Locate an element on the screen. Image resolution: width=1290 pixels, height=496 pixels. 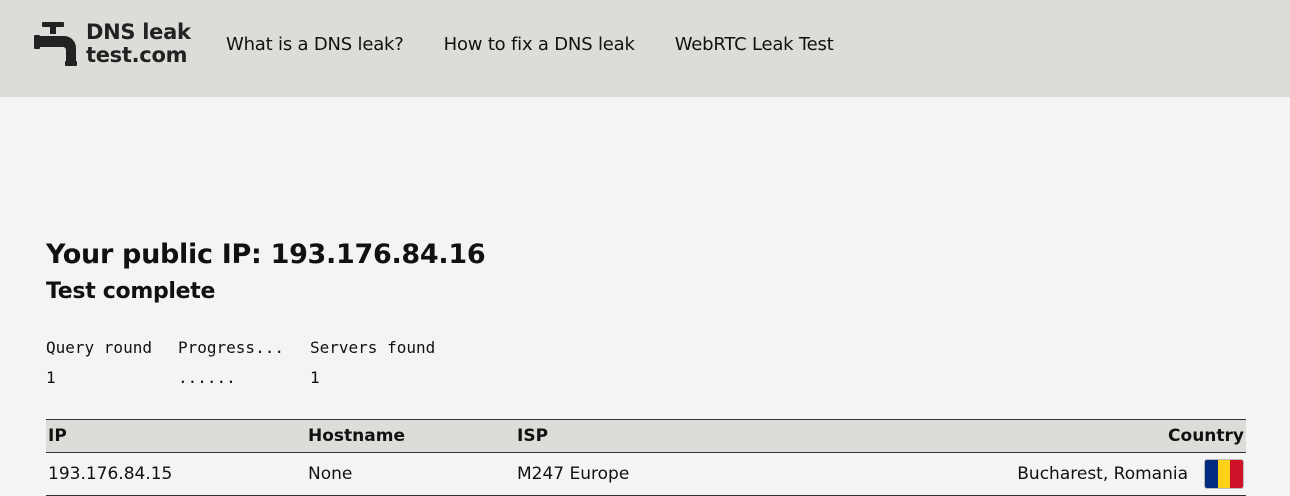
progress-value-row: 1 ...... 1 is located at coordinates (240, 378).